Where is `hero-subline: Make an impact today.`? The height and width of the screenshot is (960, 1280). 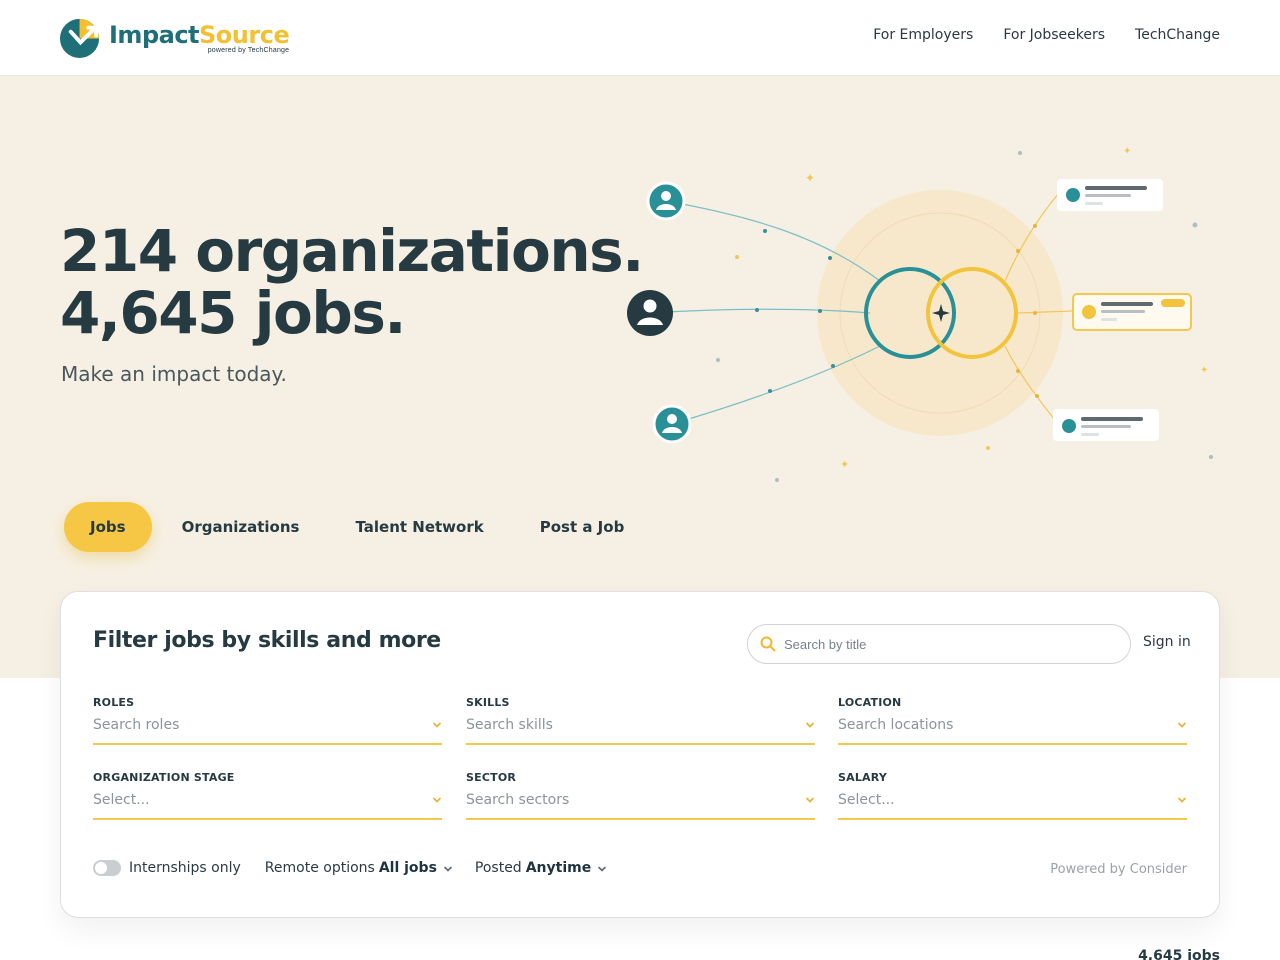 hero-subline: Make an impact today. is located at coordinates (174, 374).